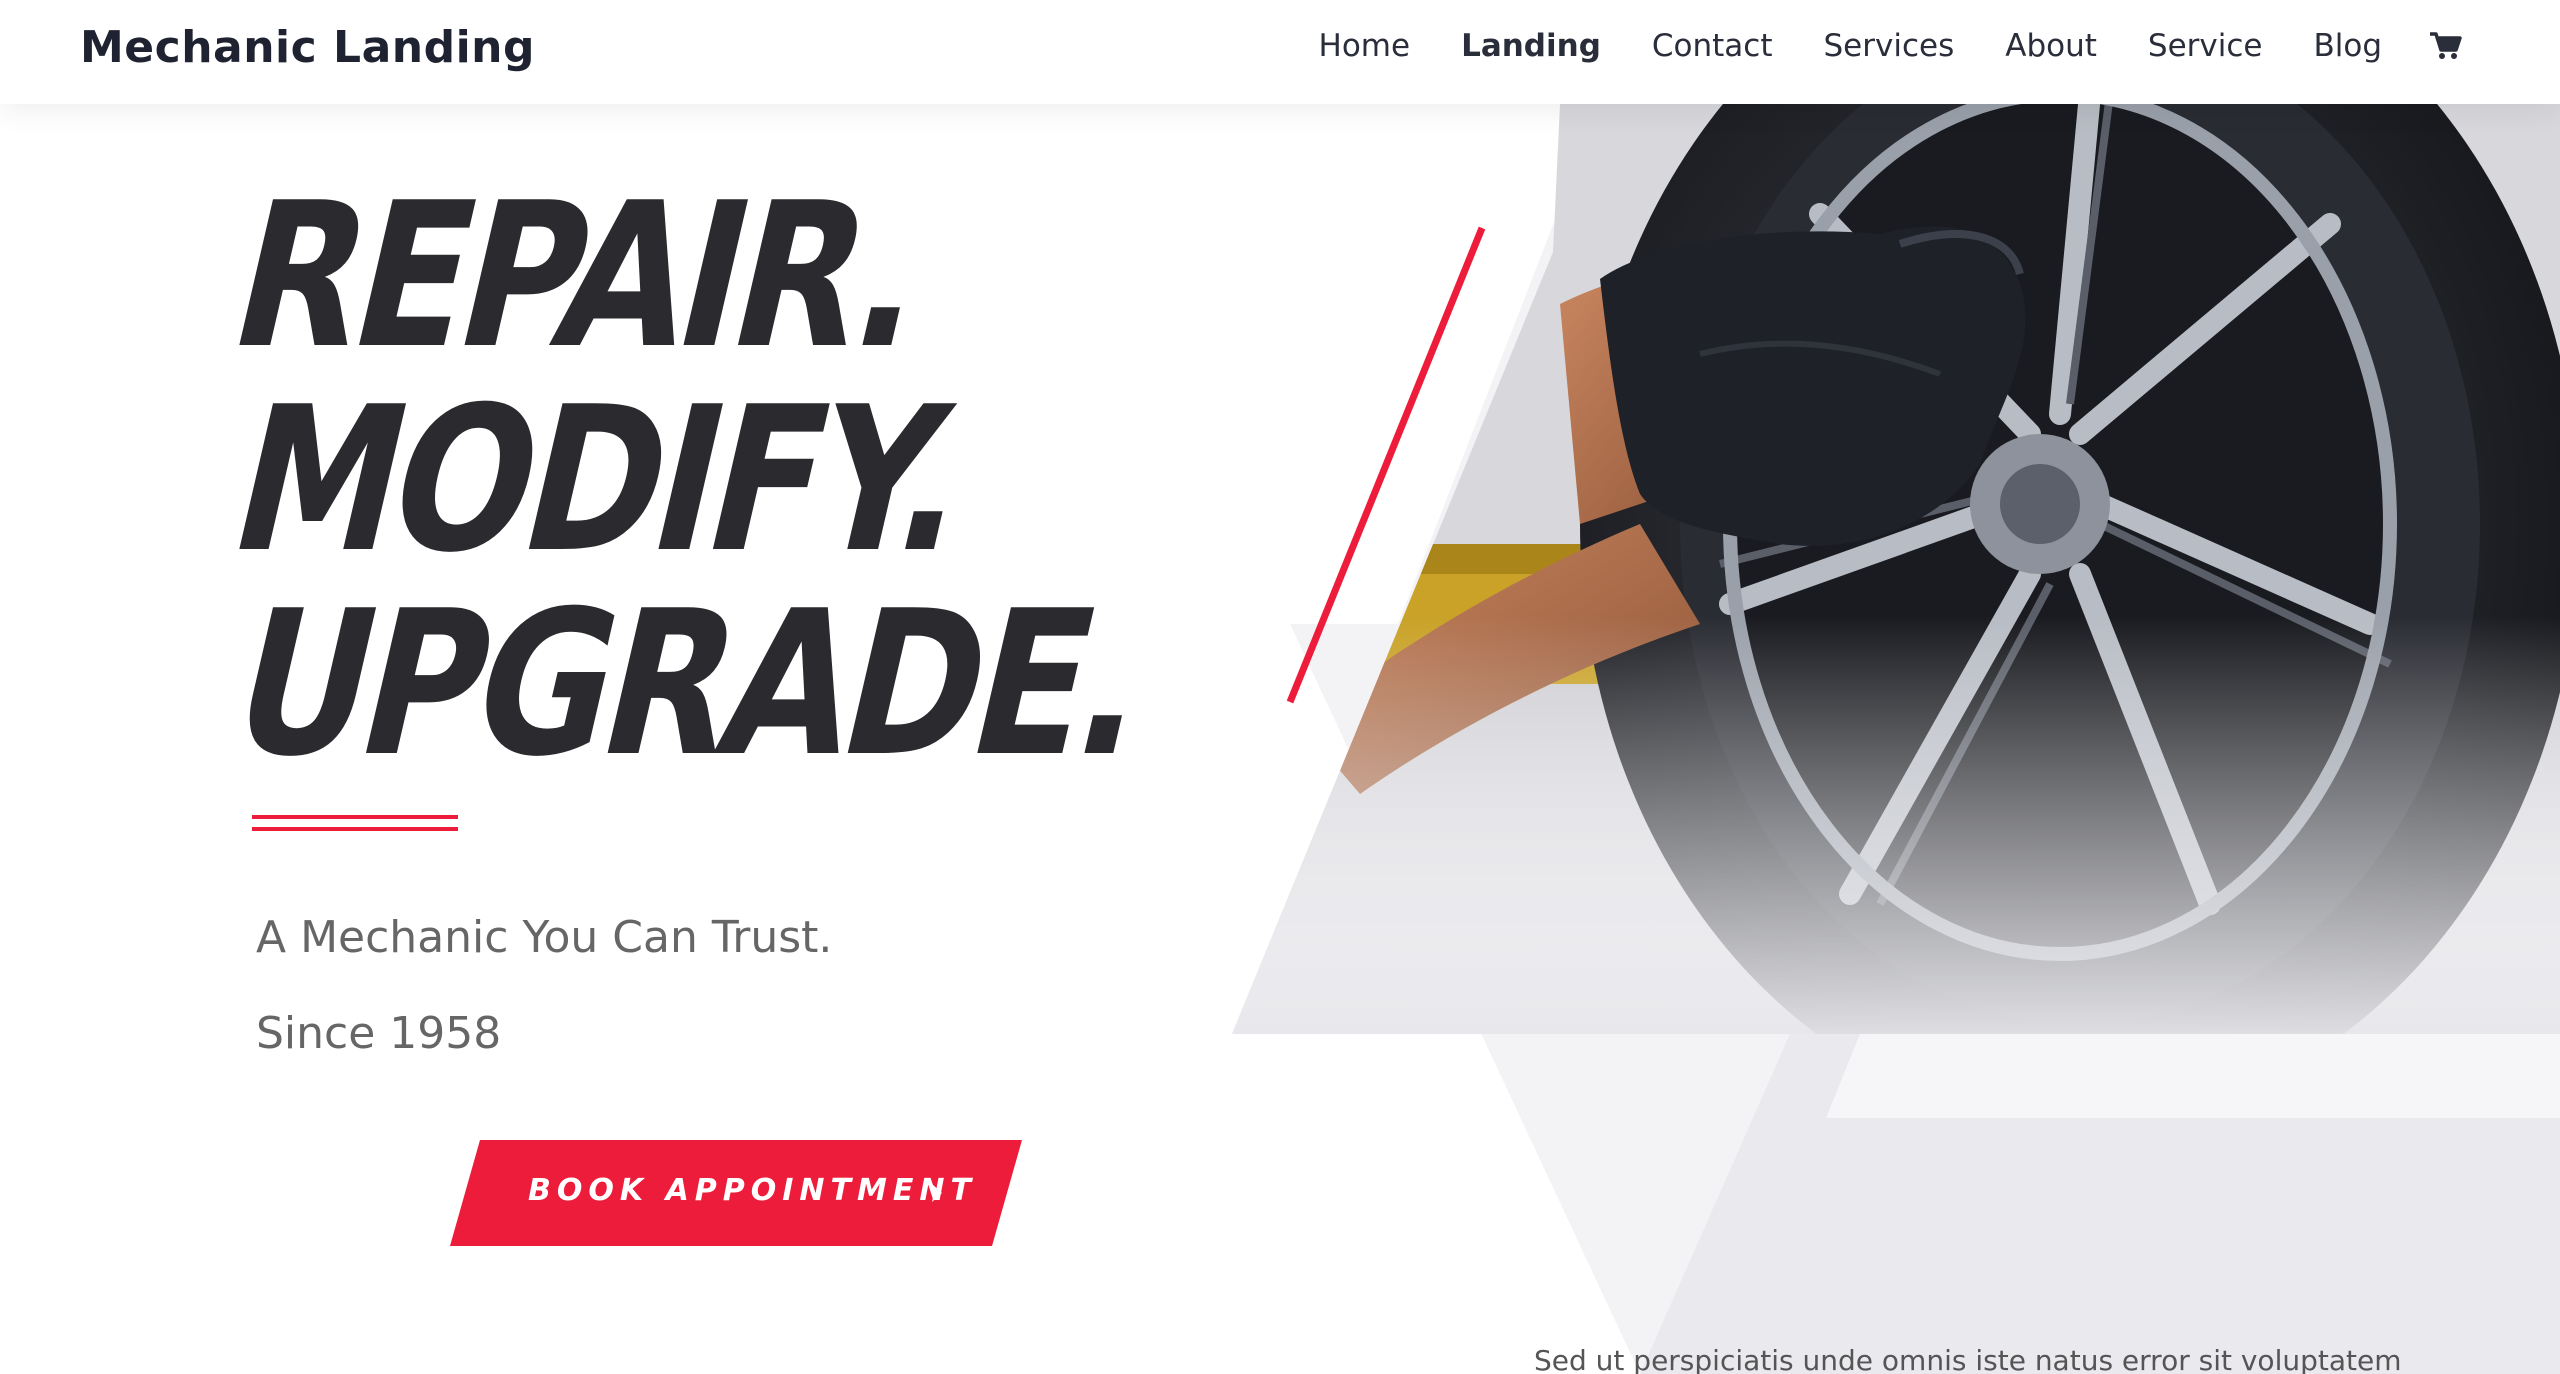 This screenshot has height=1374, width=2560. What do you see at coordinates (2445, 46) in the screenshot?
I see `cart-icon` at bounding box center [2445, 46].